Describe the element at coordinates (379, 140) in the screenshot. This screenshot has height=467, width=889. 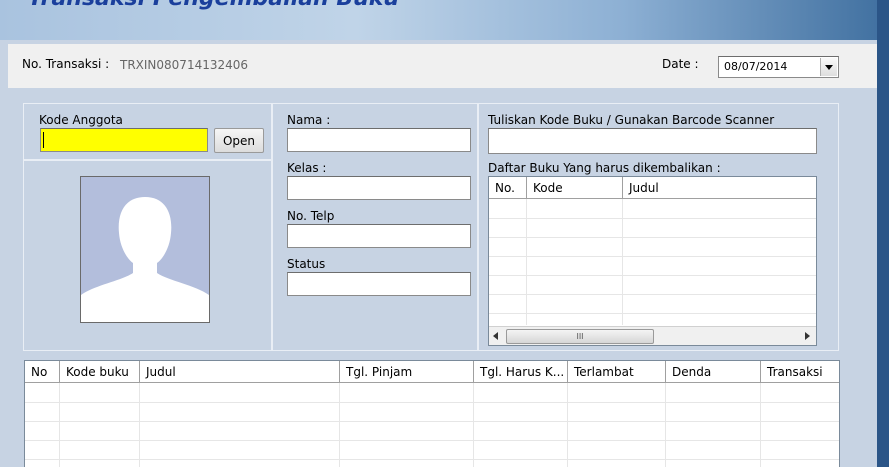
I see `name-field` at that location.